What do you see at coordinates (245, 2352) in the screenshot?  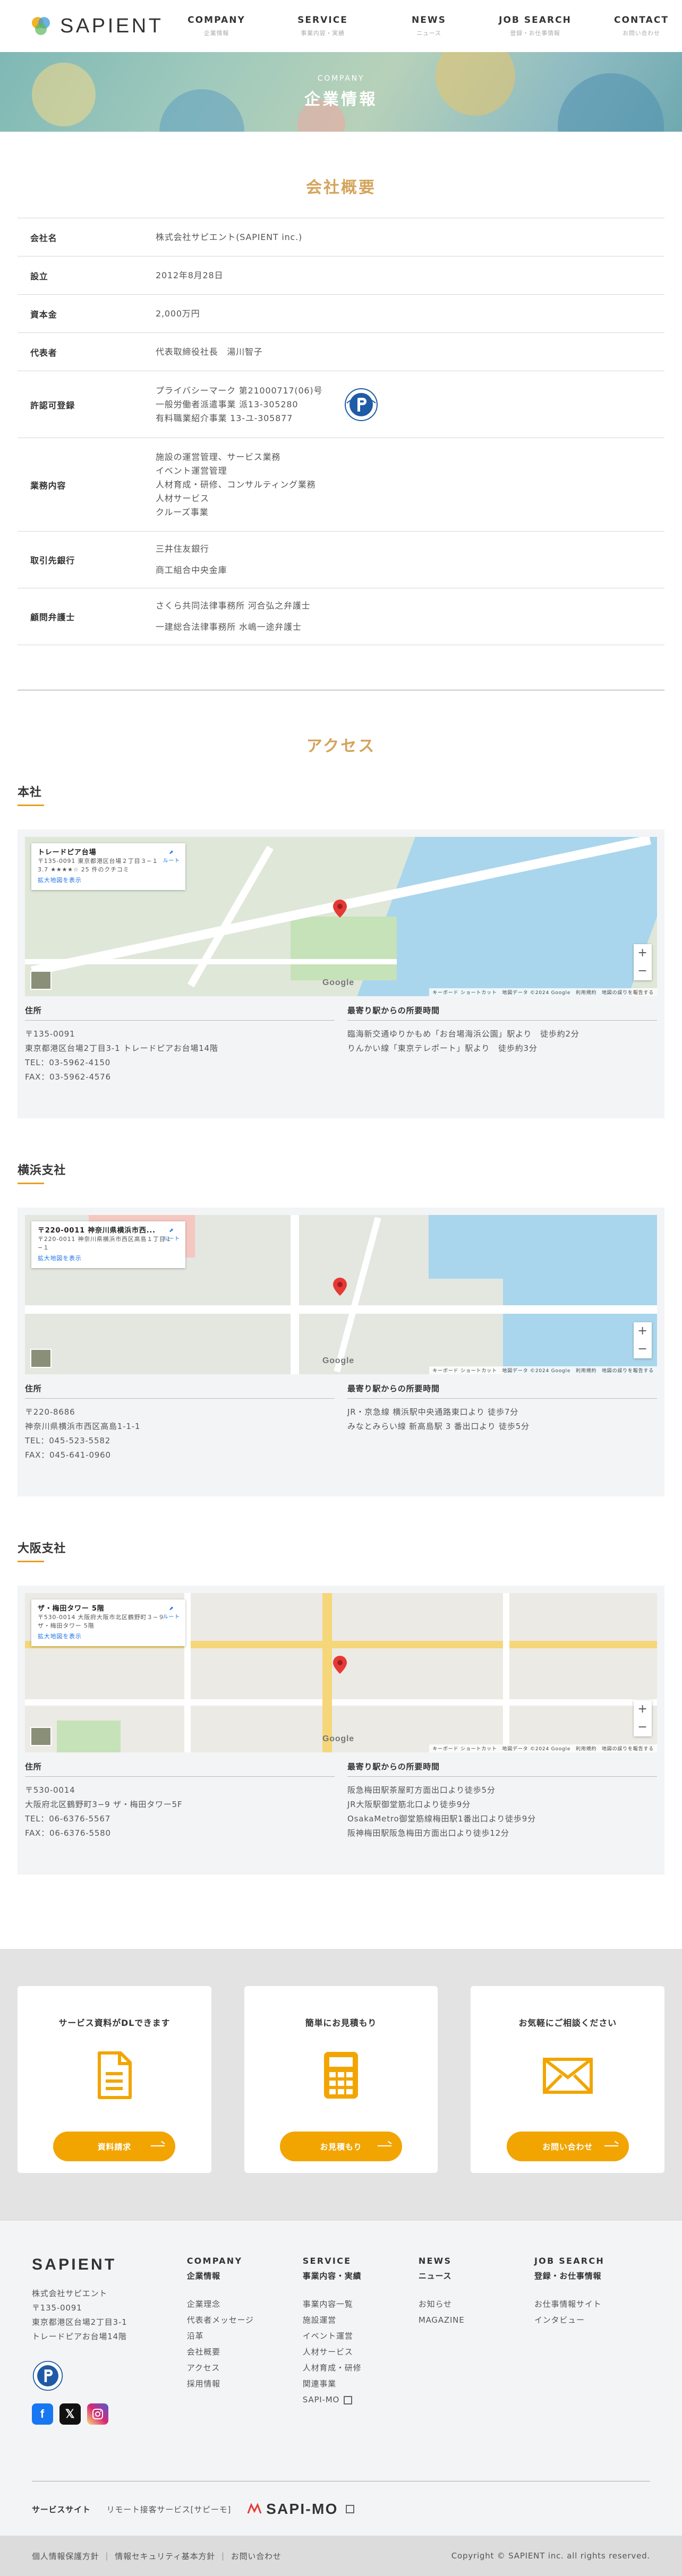 I see `footer-link: 会社概要` at bounding box center [245, 2352].